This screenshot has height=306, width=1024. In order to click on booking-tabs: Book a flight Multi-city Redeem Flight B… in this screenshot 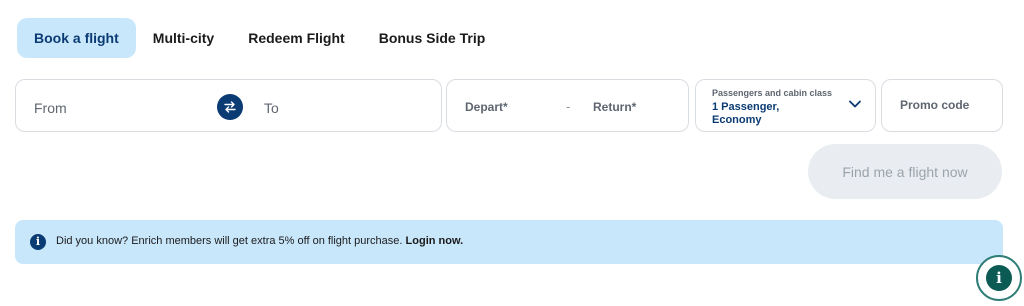, I will do `click(259, 38)`.